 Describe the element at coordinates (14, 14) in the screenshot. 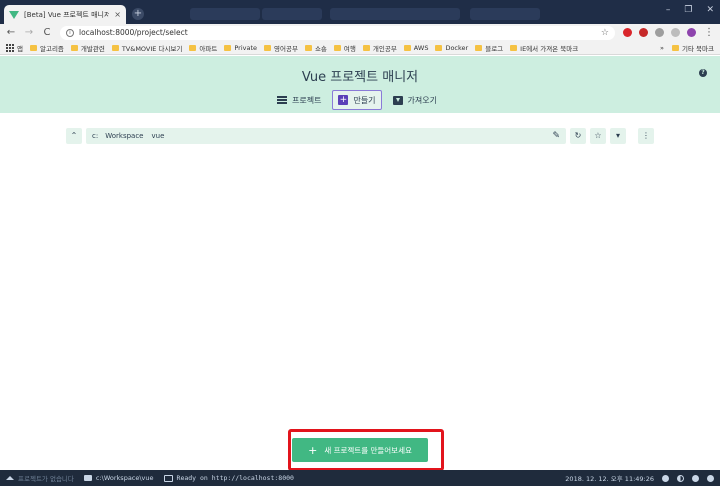

I see `vue-favicon-icon` at that location.